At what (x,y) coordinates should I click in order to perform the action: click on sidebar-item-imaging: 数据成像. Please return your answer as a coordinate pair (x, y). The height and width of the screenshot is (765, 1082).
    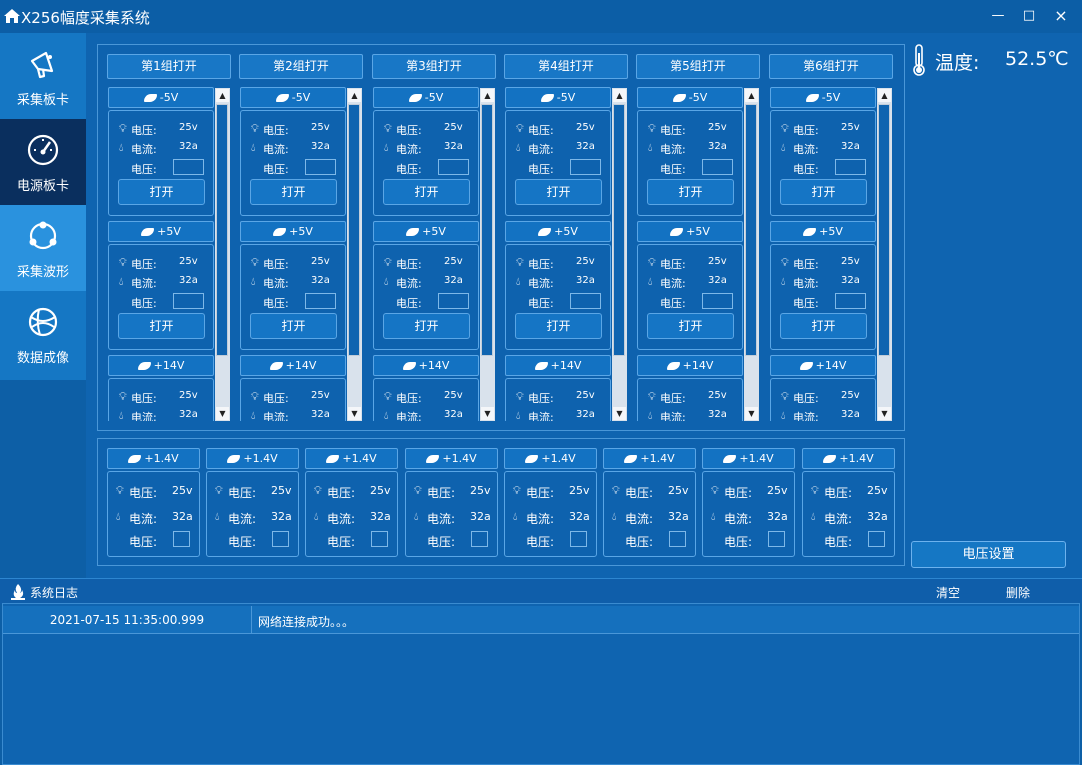
    Looking at the image, I should click on (43, 334).